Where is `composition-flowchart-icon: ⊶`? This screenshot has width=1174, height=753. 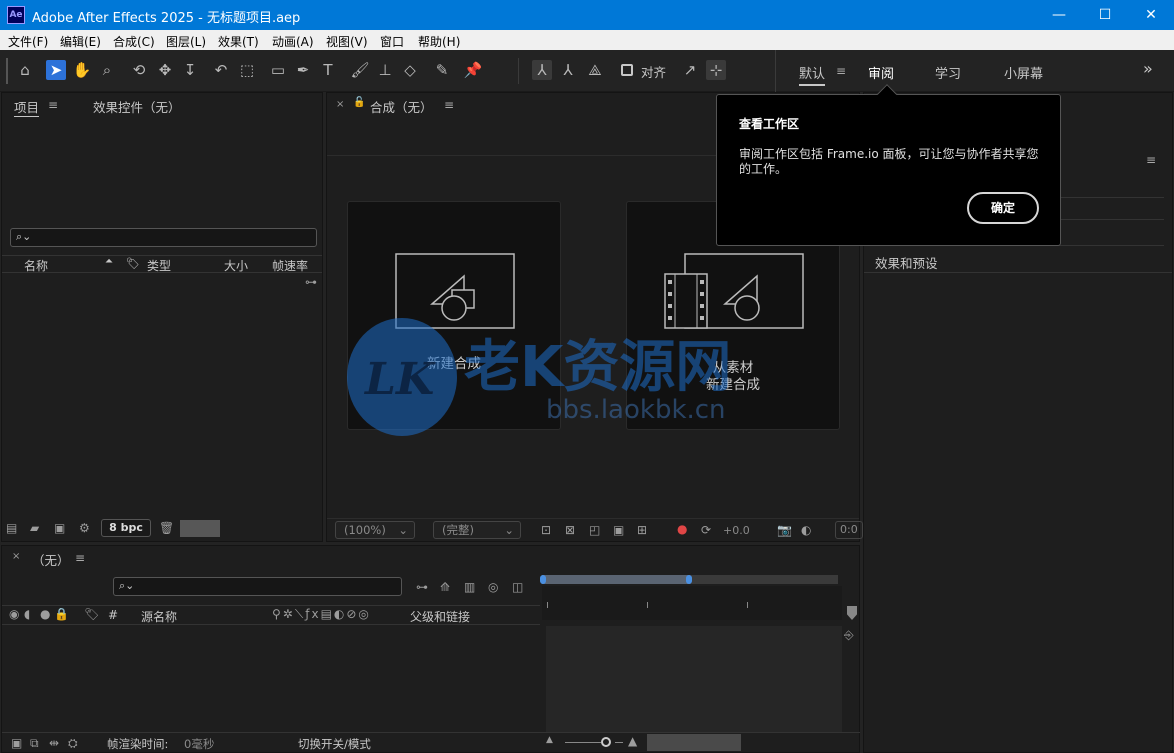 composition-flowchart-icon: ⊶ is located at coordinates (422, 587).